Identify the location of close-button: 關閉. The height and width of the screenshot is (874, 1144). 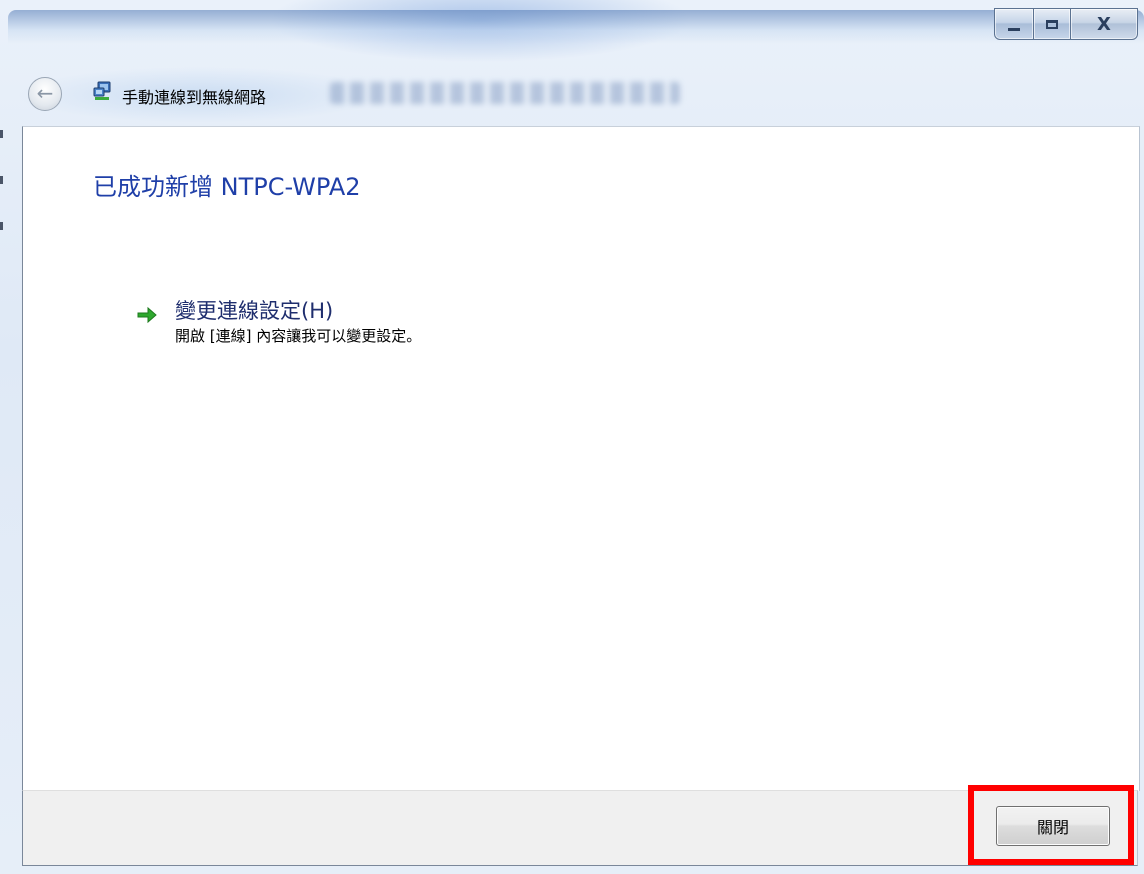
(1053, 826).